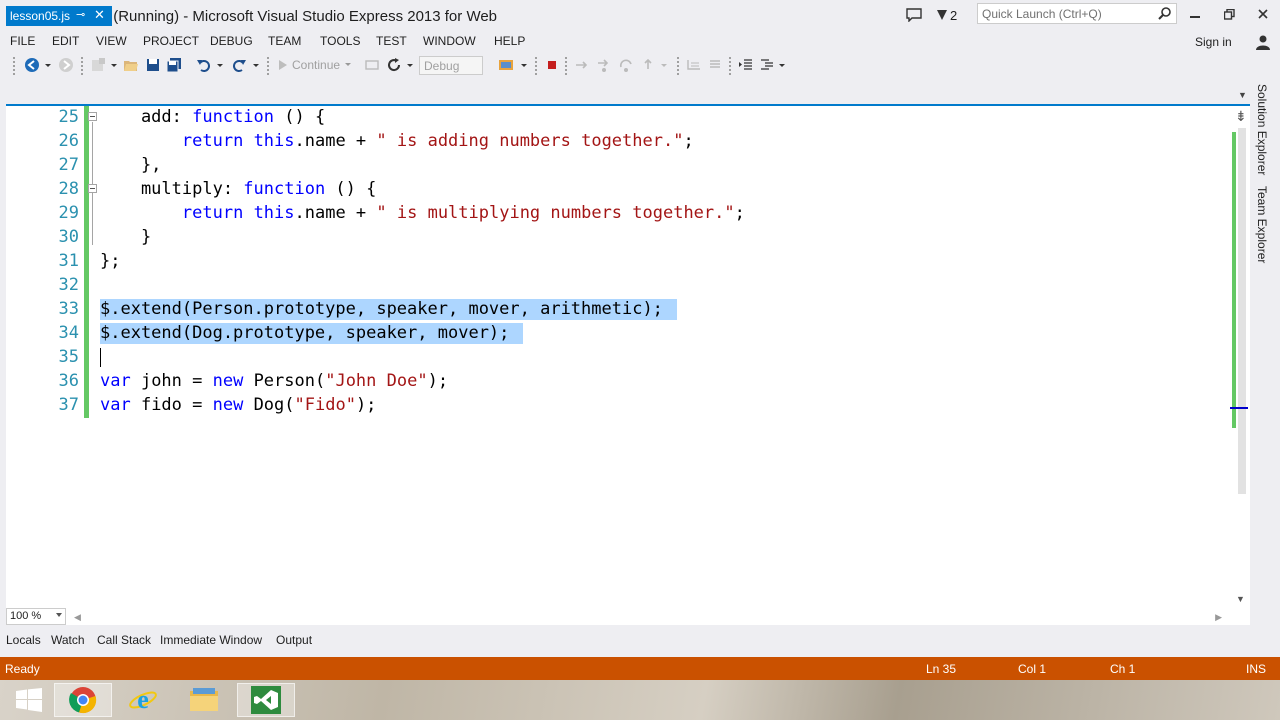 Image resolution: width=1280 pixels, height=720 pixels. What do you see at coordinates (111, 41) in the screenshot?
I see `menu-view: VIEW` at bounding box center [111, 41].